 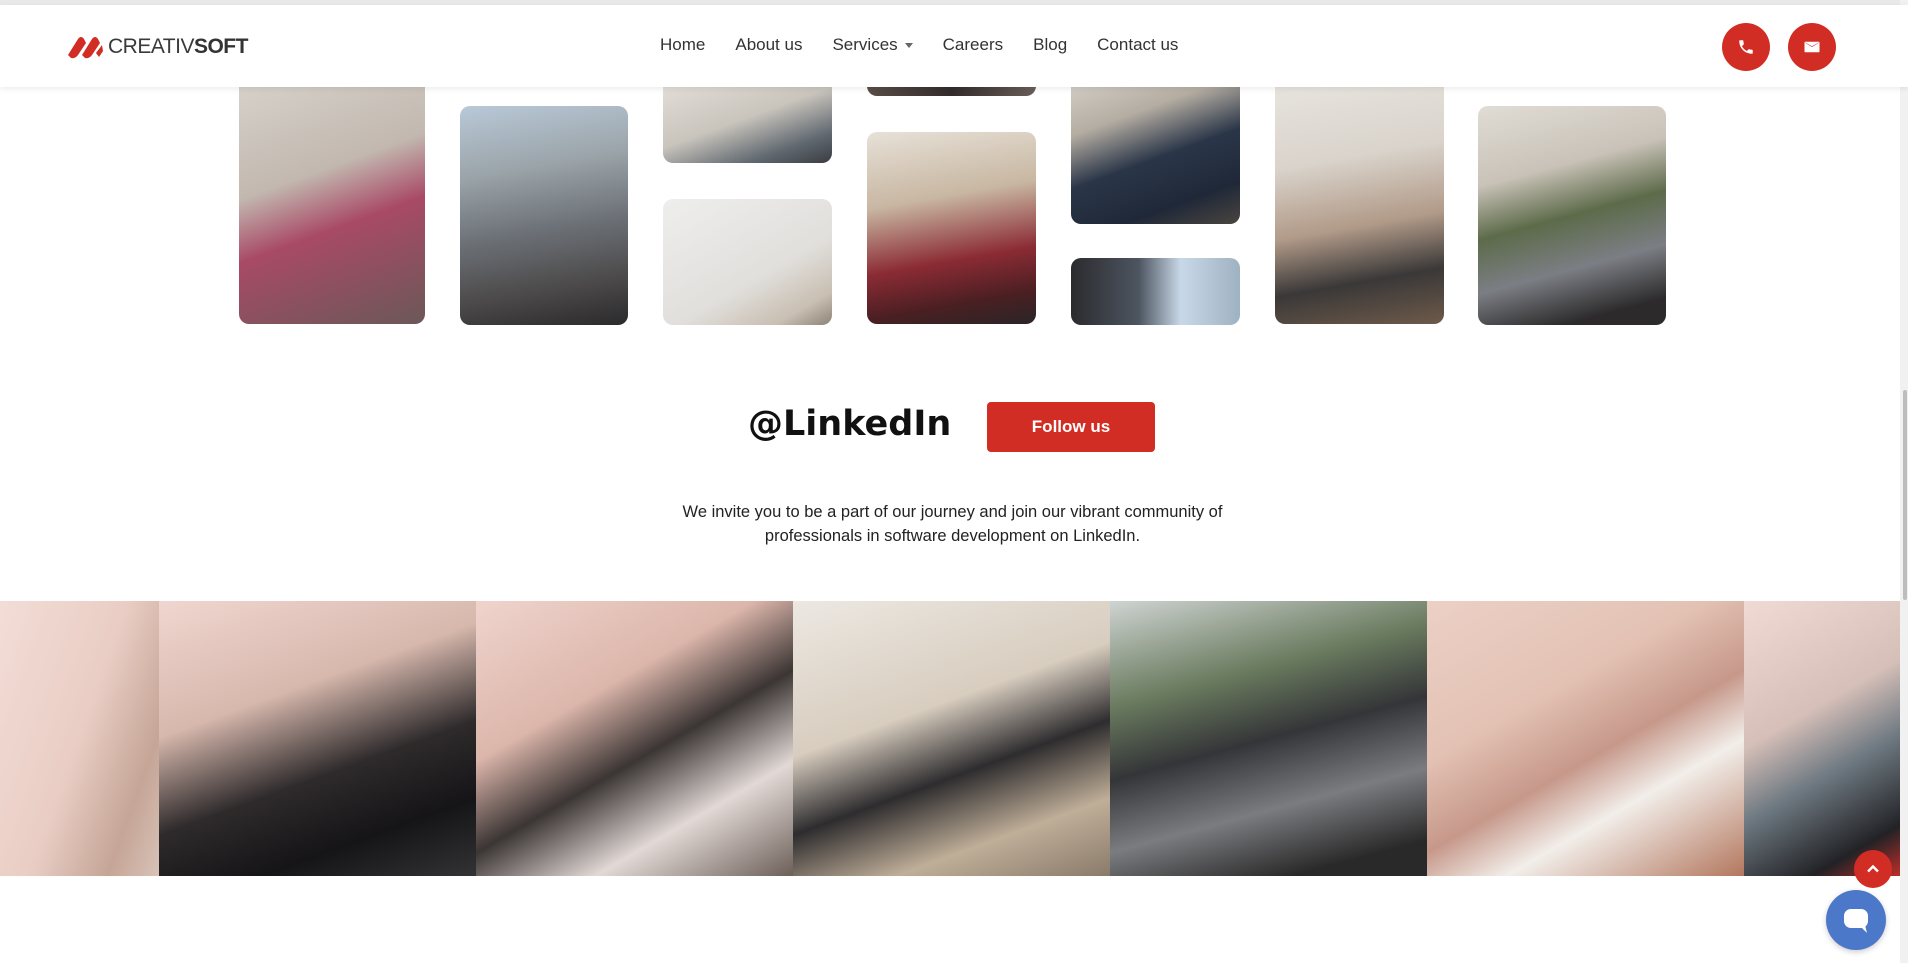 I want to click on follow-us-button: Follow us, so click(x=1071, y=427).